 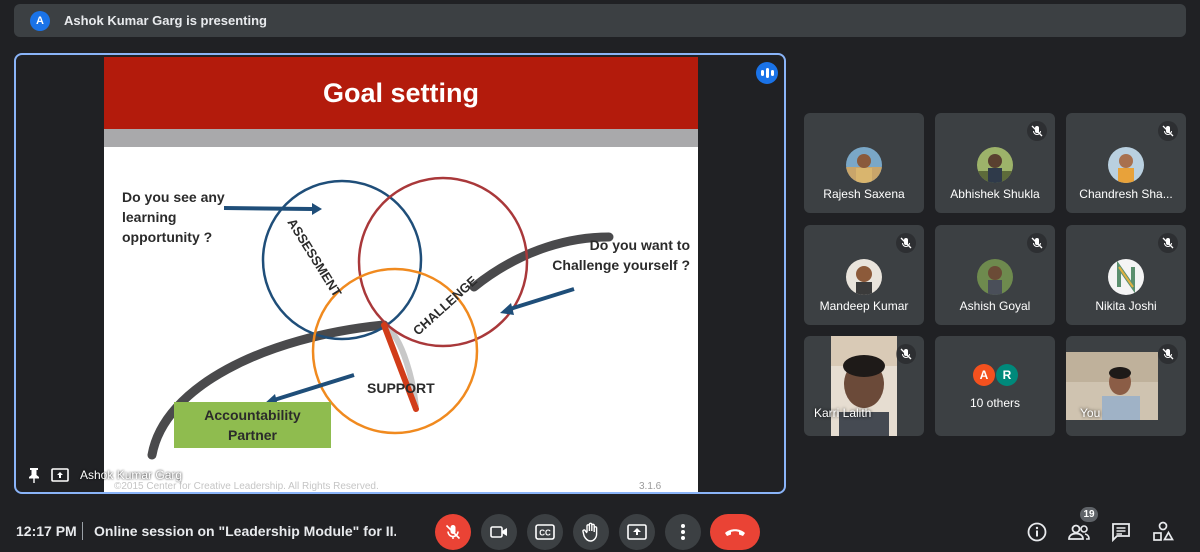 What do you see at coordinates (131, 475) in the screenshot?
I see `stage-presenter-name: Ashok Kumar Garg` at bounding box center [131, 475].